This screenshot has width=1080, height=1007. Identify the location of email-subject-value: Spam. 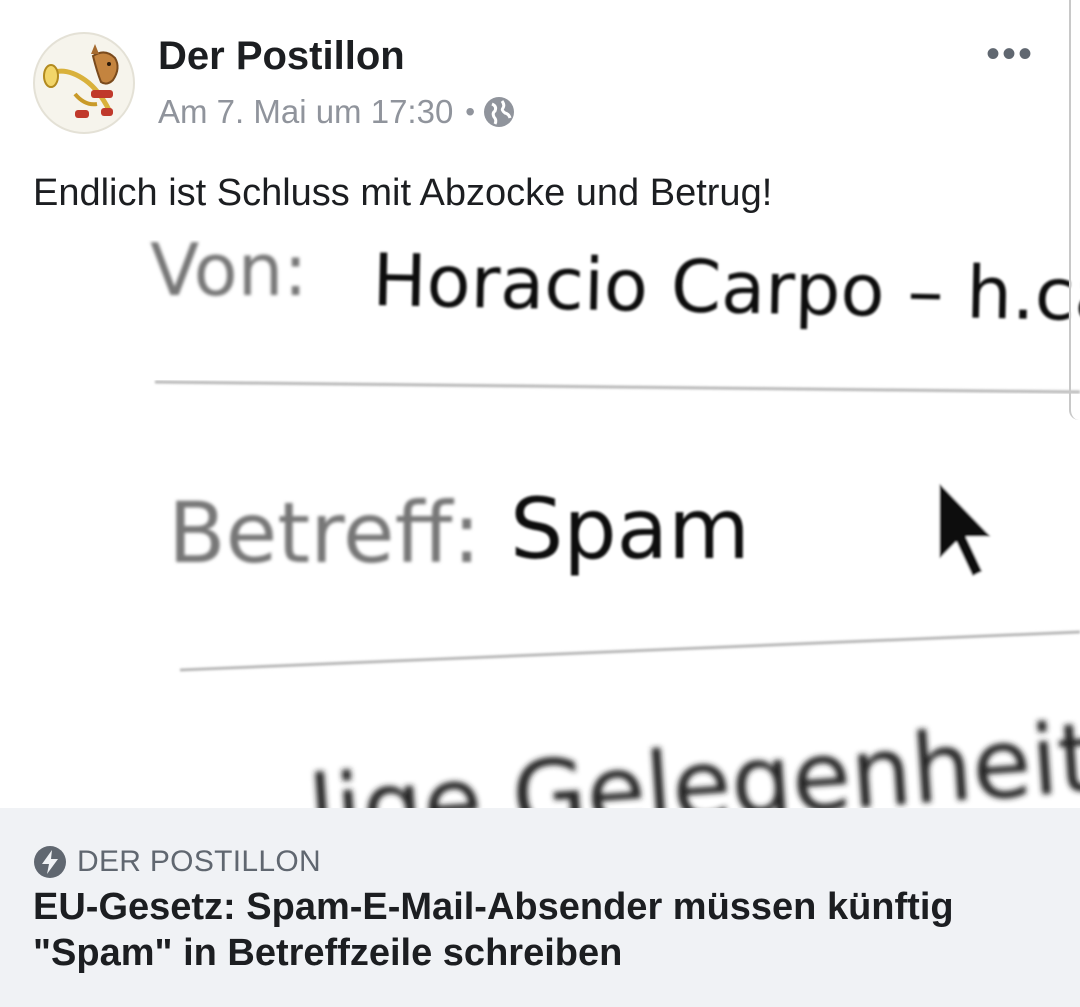
(630, 529).